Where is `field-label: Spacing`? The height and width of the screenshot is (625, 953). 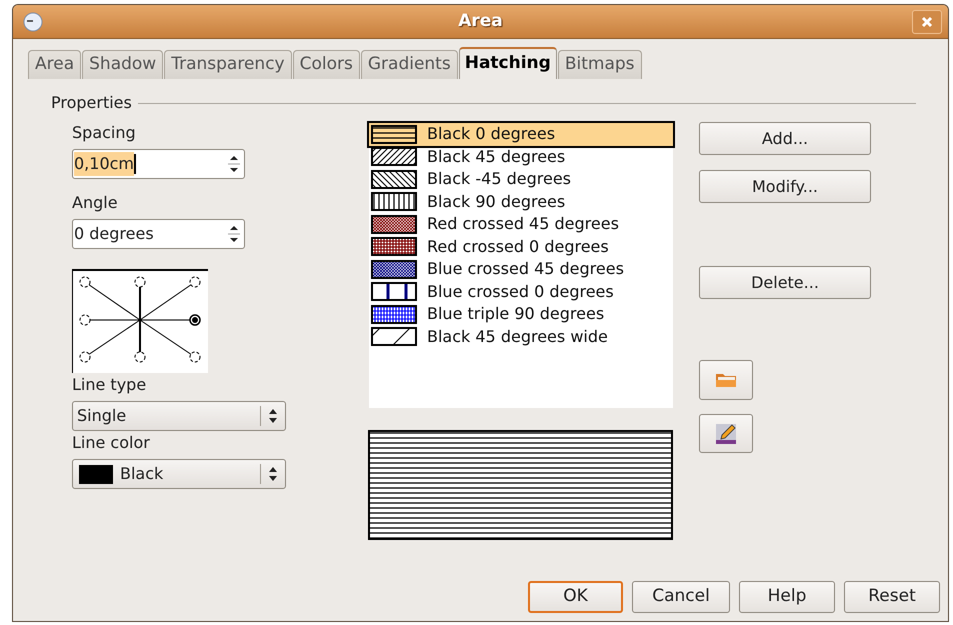
field-label: Spacing is located at coordinates (104, 133).